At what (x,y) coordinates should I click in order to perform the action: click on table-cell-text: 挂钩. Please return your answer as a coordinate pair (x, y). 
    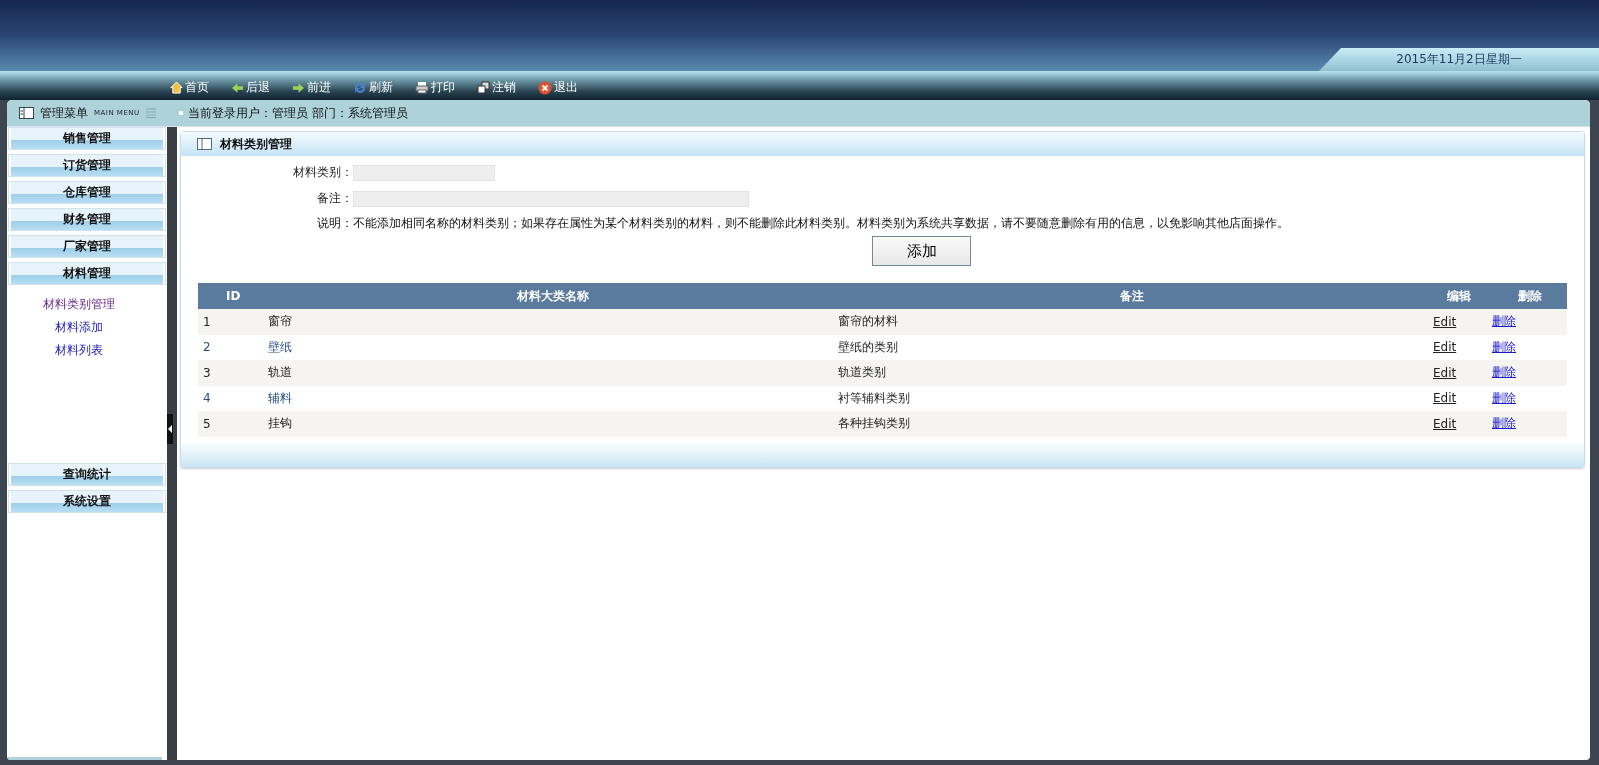
    Looking at the image, I should click on (280, 424).